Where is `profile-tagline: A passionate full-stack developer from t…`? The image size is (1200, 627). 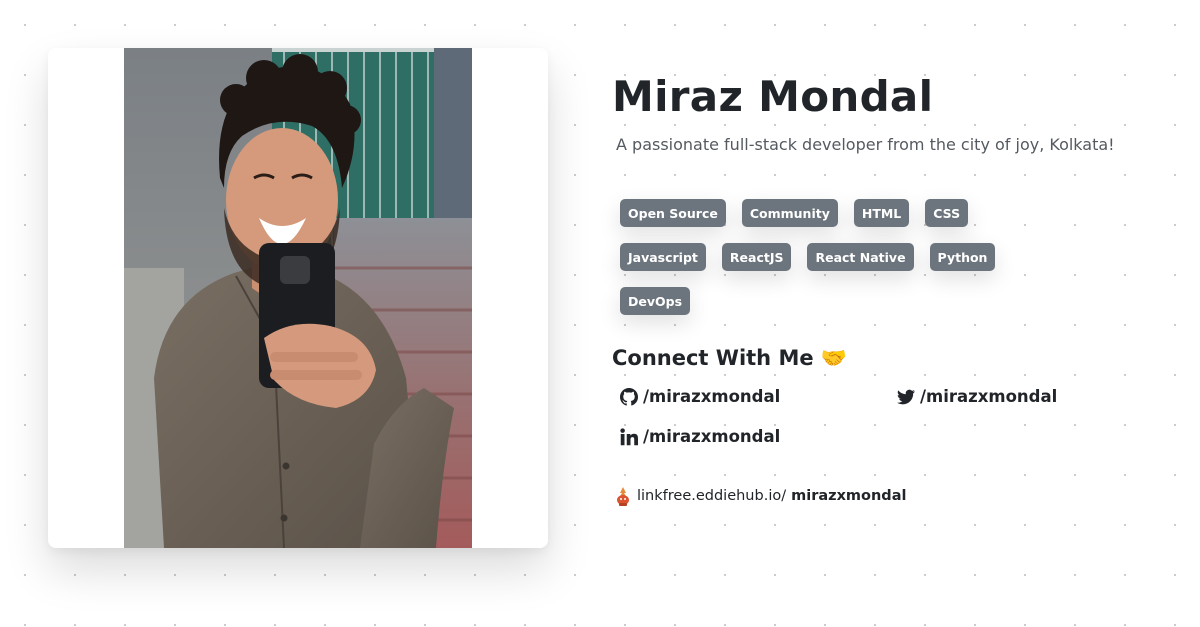
profile-tagline: A passionate full-stack developer from t… is located at coordinates (865, 144).